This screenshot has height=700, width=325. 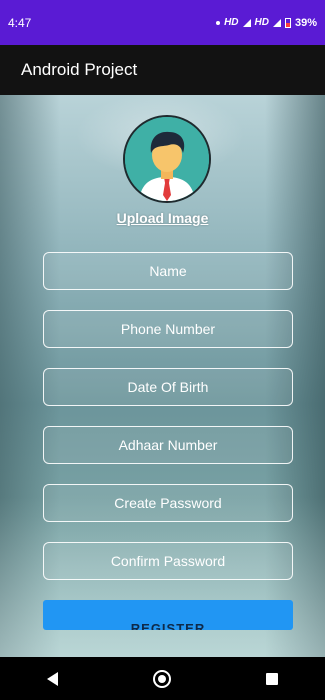 What do you see at coordinates (20, 22) in the screenshot?
I see `status-time: 4:47` at bounding box center [20, 22].